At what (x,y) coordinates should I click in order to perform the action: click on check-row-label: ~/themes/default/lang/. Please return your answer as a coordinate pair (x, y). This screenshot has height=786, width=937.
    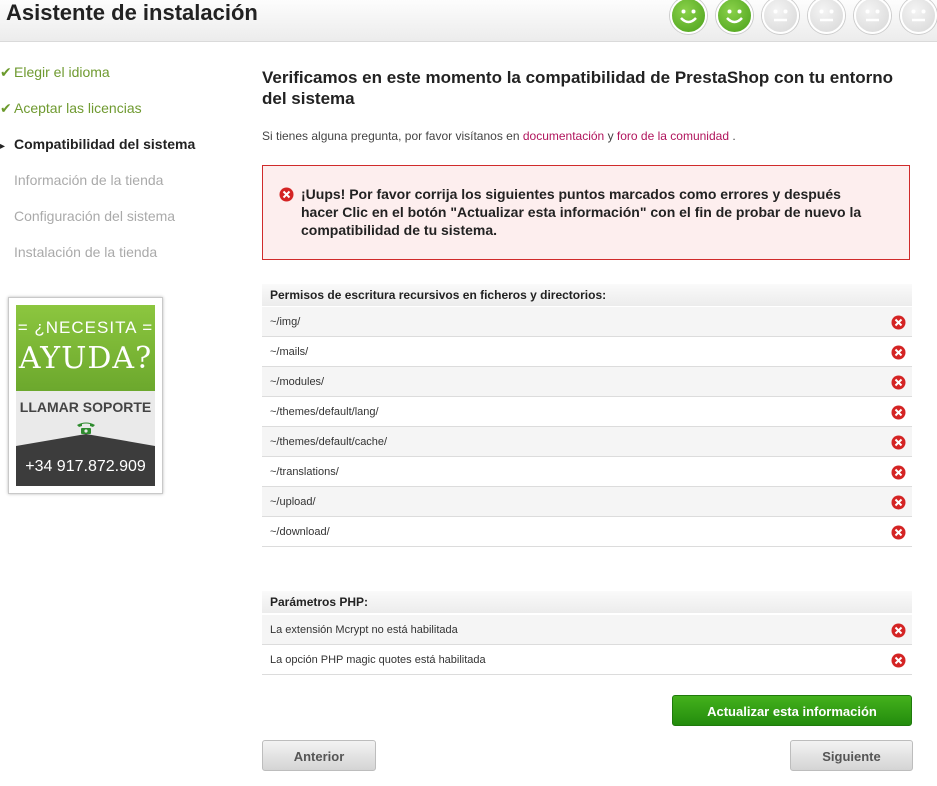
    Looking at the image, I should click on (324, 412).